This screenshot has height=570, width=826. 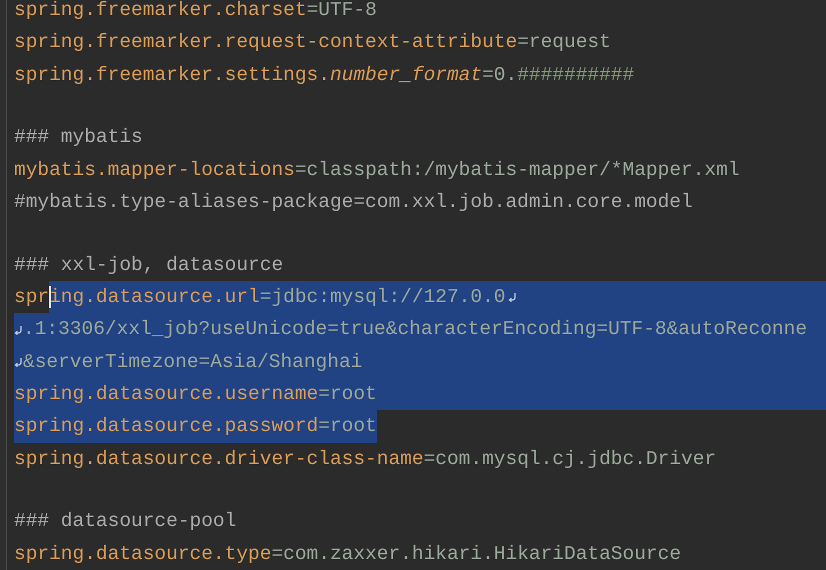 I want to click on code-text: spring.datasource.username, so click(x=166, y=394).